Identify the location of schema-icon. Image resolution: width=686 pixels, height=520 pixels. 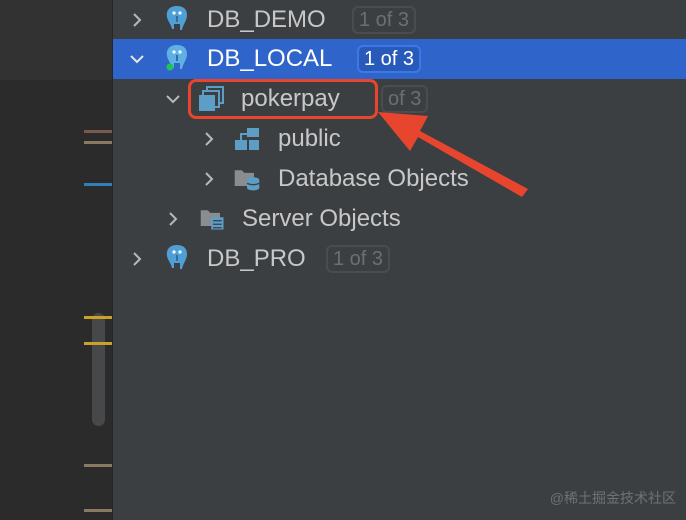
(247, 139).